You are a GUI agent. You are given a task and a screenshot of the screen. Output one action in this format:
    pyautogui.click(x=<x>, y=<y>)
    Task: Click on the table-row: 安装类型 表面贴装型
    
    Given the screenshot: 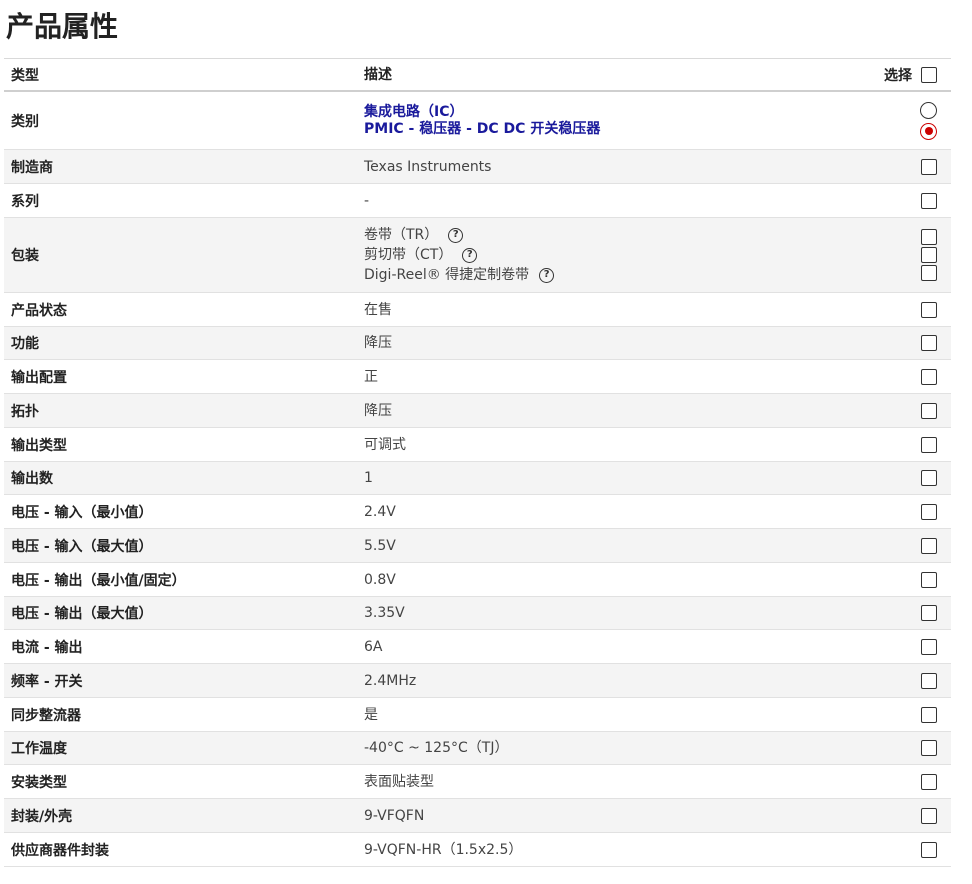 What is the action you would take?
    pyautogui.click(x=477, y=782)
    